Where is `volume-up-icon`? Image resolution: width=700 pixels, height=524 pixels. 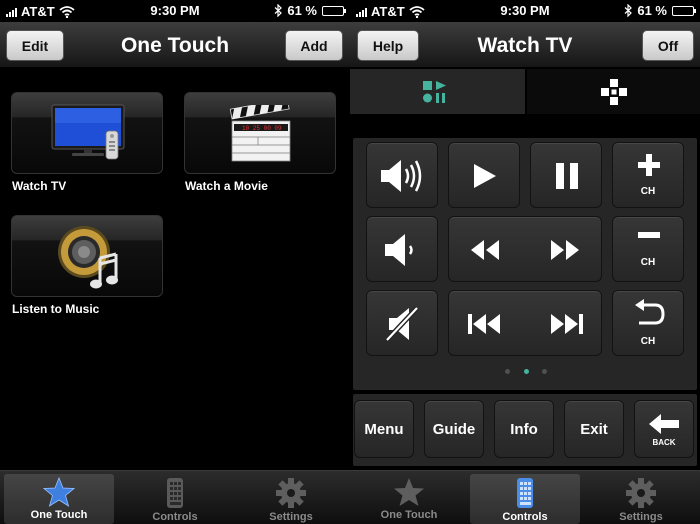
volume-up-icon is located at coordinates (401, 176).